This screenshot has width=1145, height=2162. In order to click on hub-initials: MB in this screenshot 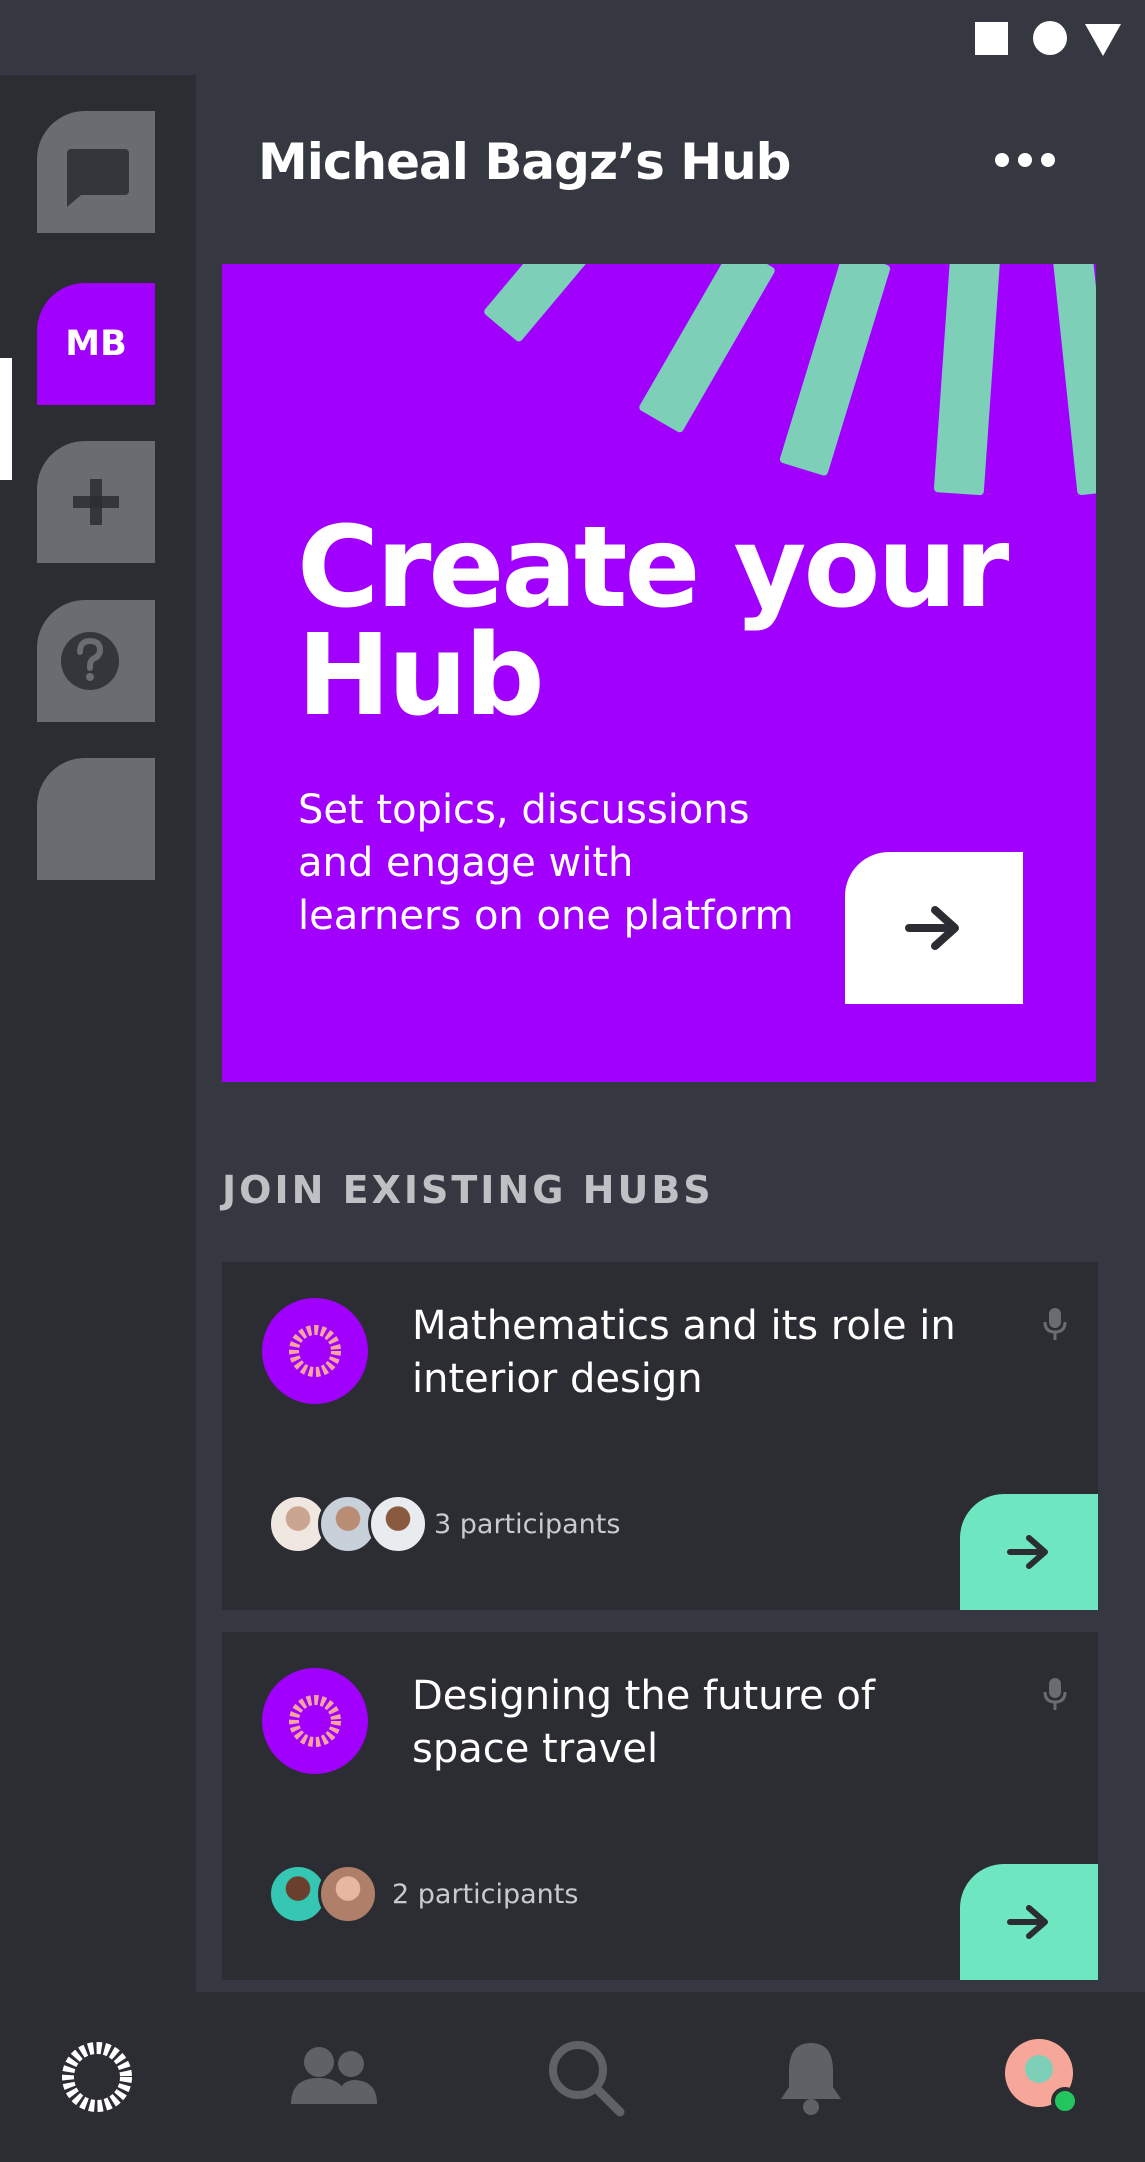, I will do `click(96, 344)`.